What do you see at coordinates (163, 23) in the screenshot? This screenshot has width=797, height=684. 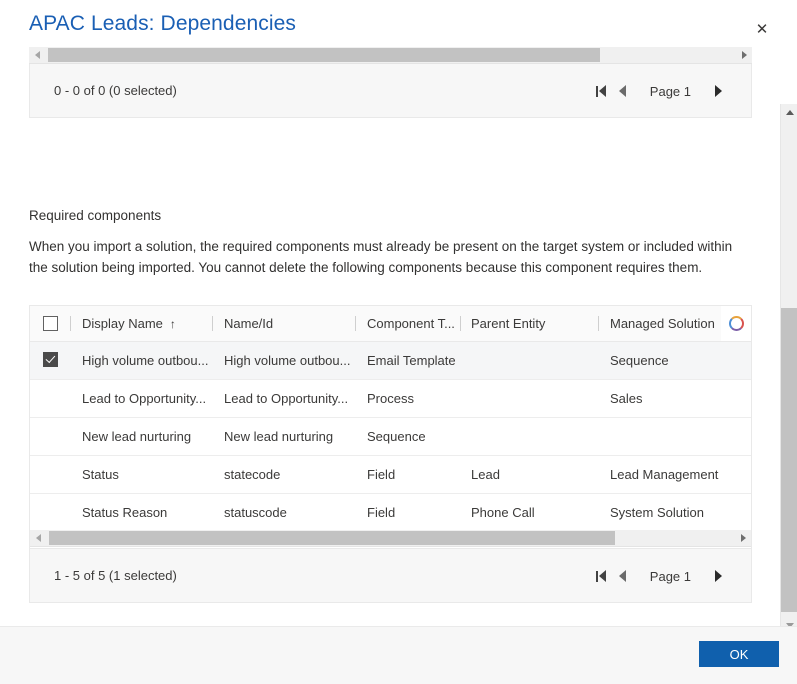 I see `page-title: APAC Leads: Dependencies` at bounding box center [163, 23].